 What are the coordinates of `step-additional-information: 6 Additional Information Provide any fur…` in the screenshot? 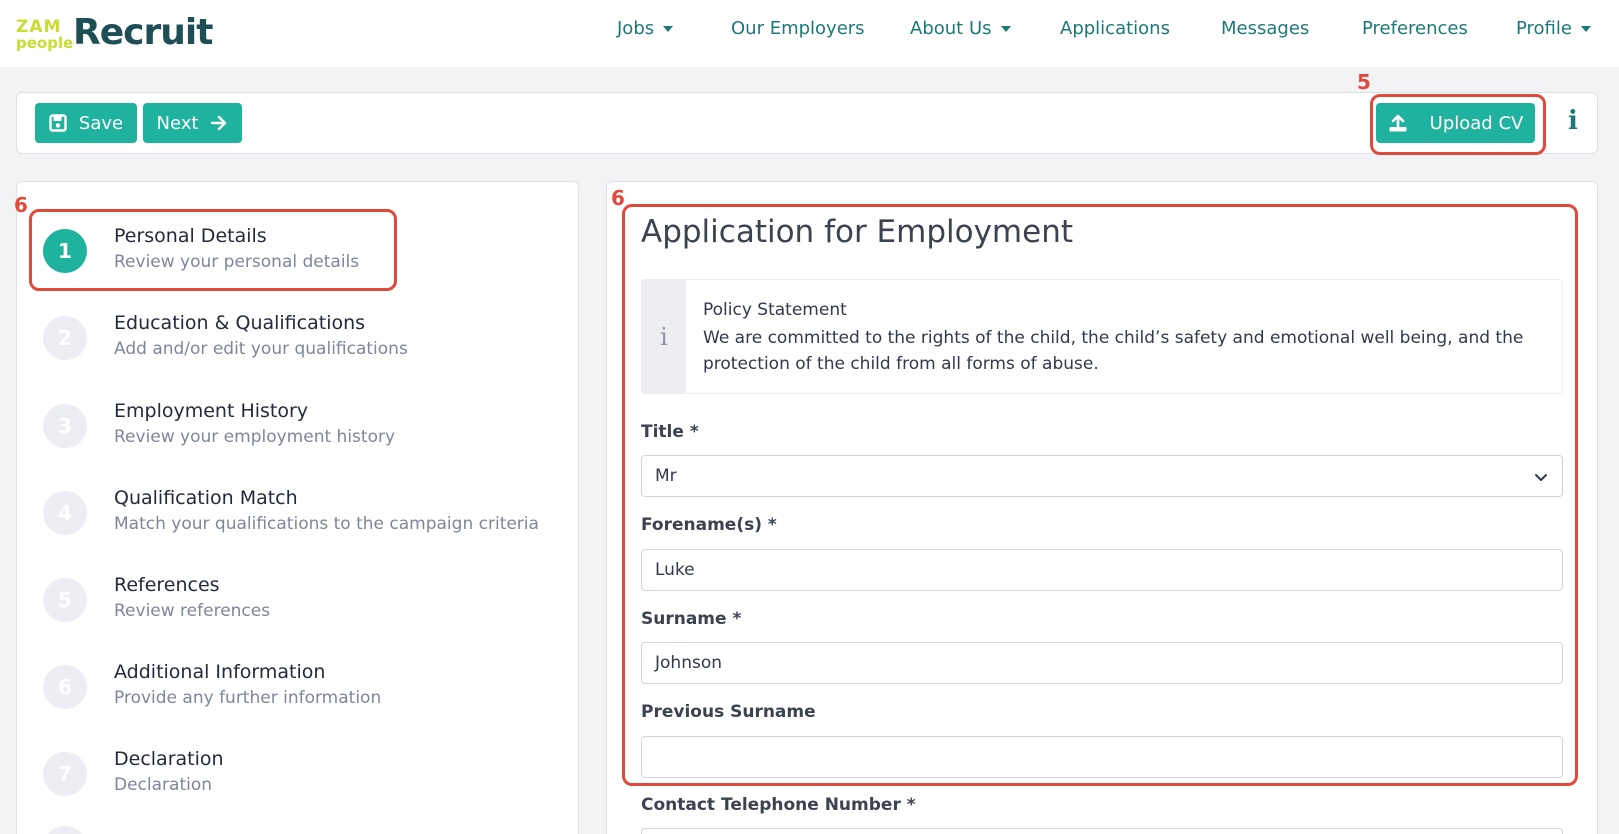 It's located at (303, 691).